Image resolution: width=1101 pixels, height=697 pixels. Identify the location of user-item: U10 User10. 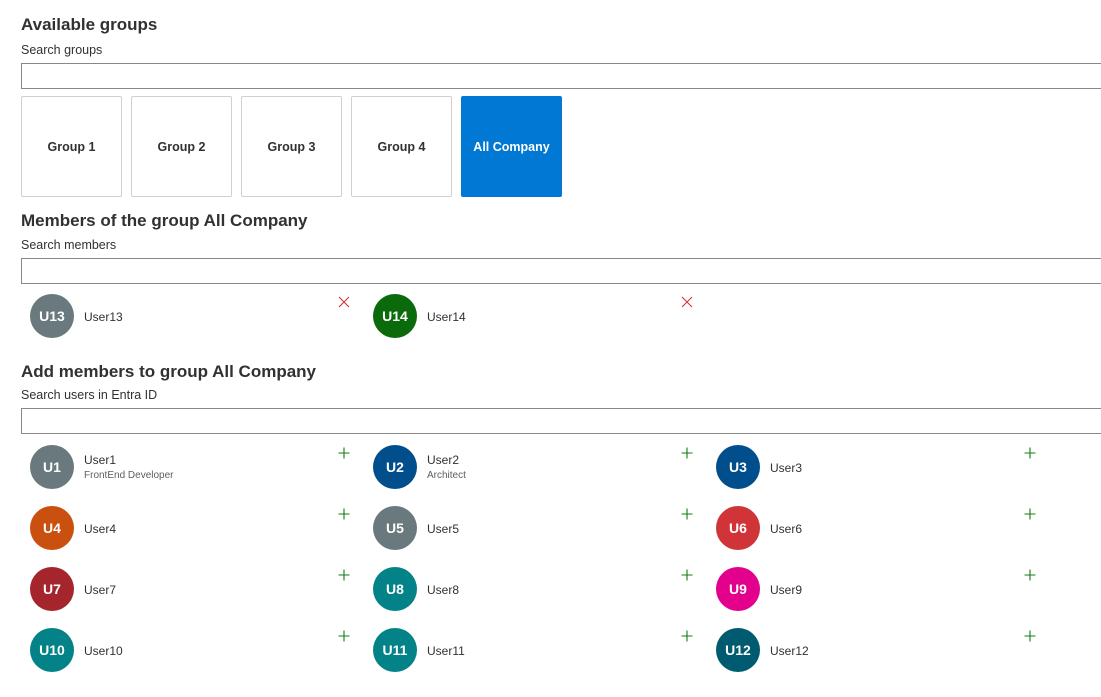
(186, 653).